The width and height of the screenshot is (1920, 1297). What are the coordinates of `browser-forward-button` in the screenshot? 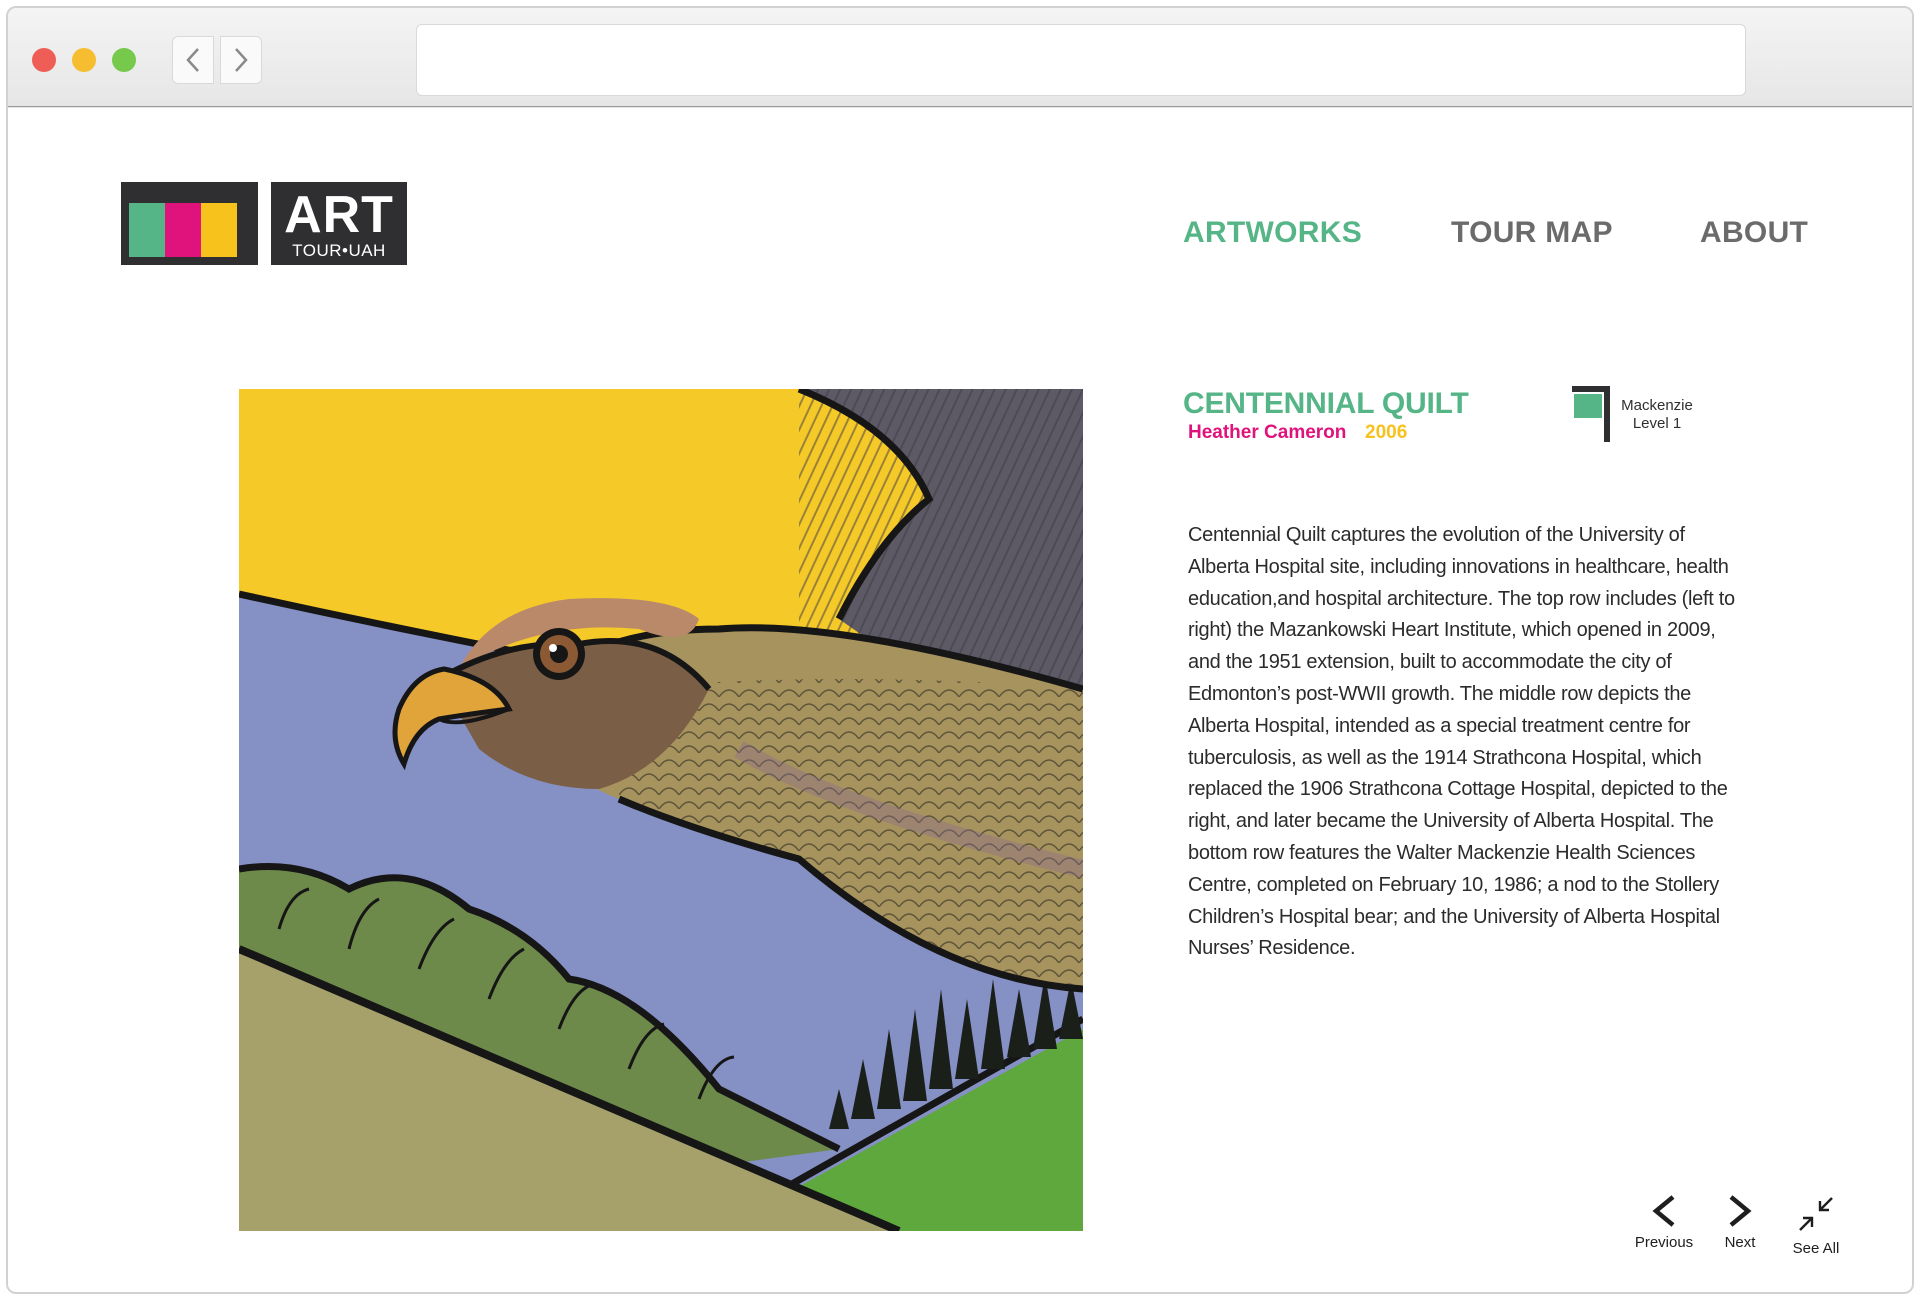 It's located at (241, 60).